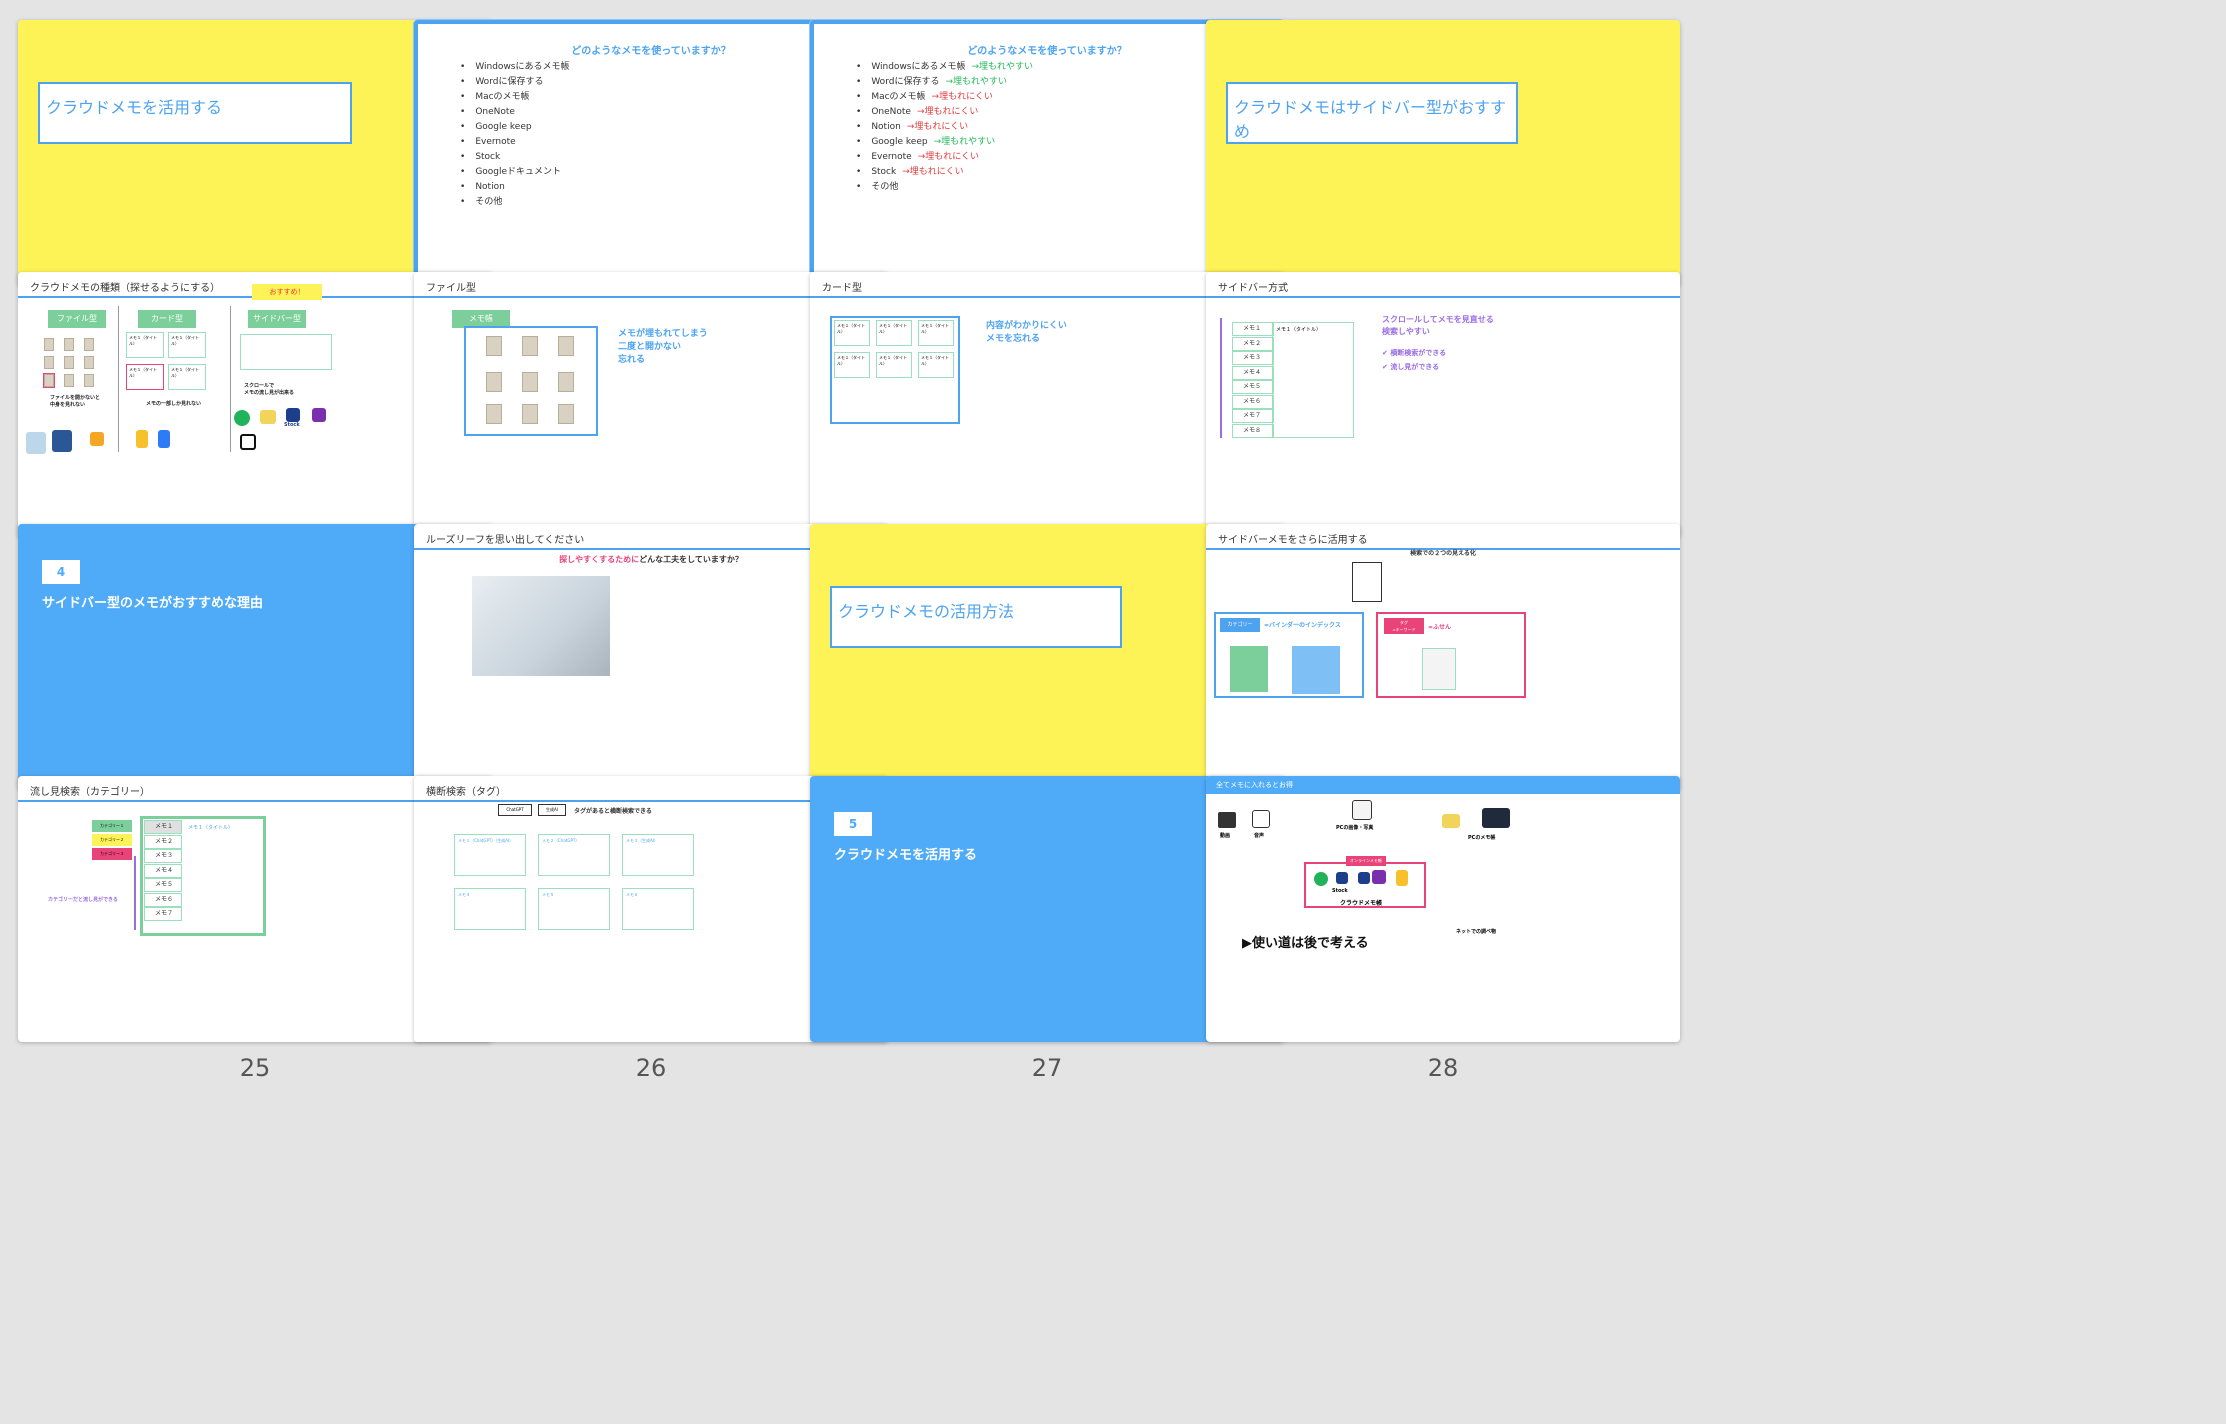 Image resolution: width=2226 pixels, height=1424 pixels. Describe the element at coordinates (277, 319) in the screenshot. I see `col-label-sidebar: サイドバー型` at that location.